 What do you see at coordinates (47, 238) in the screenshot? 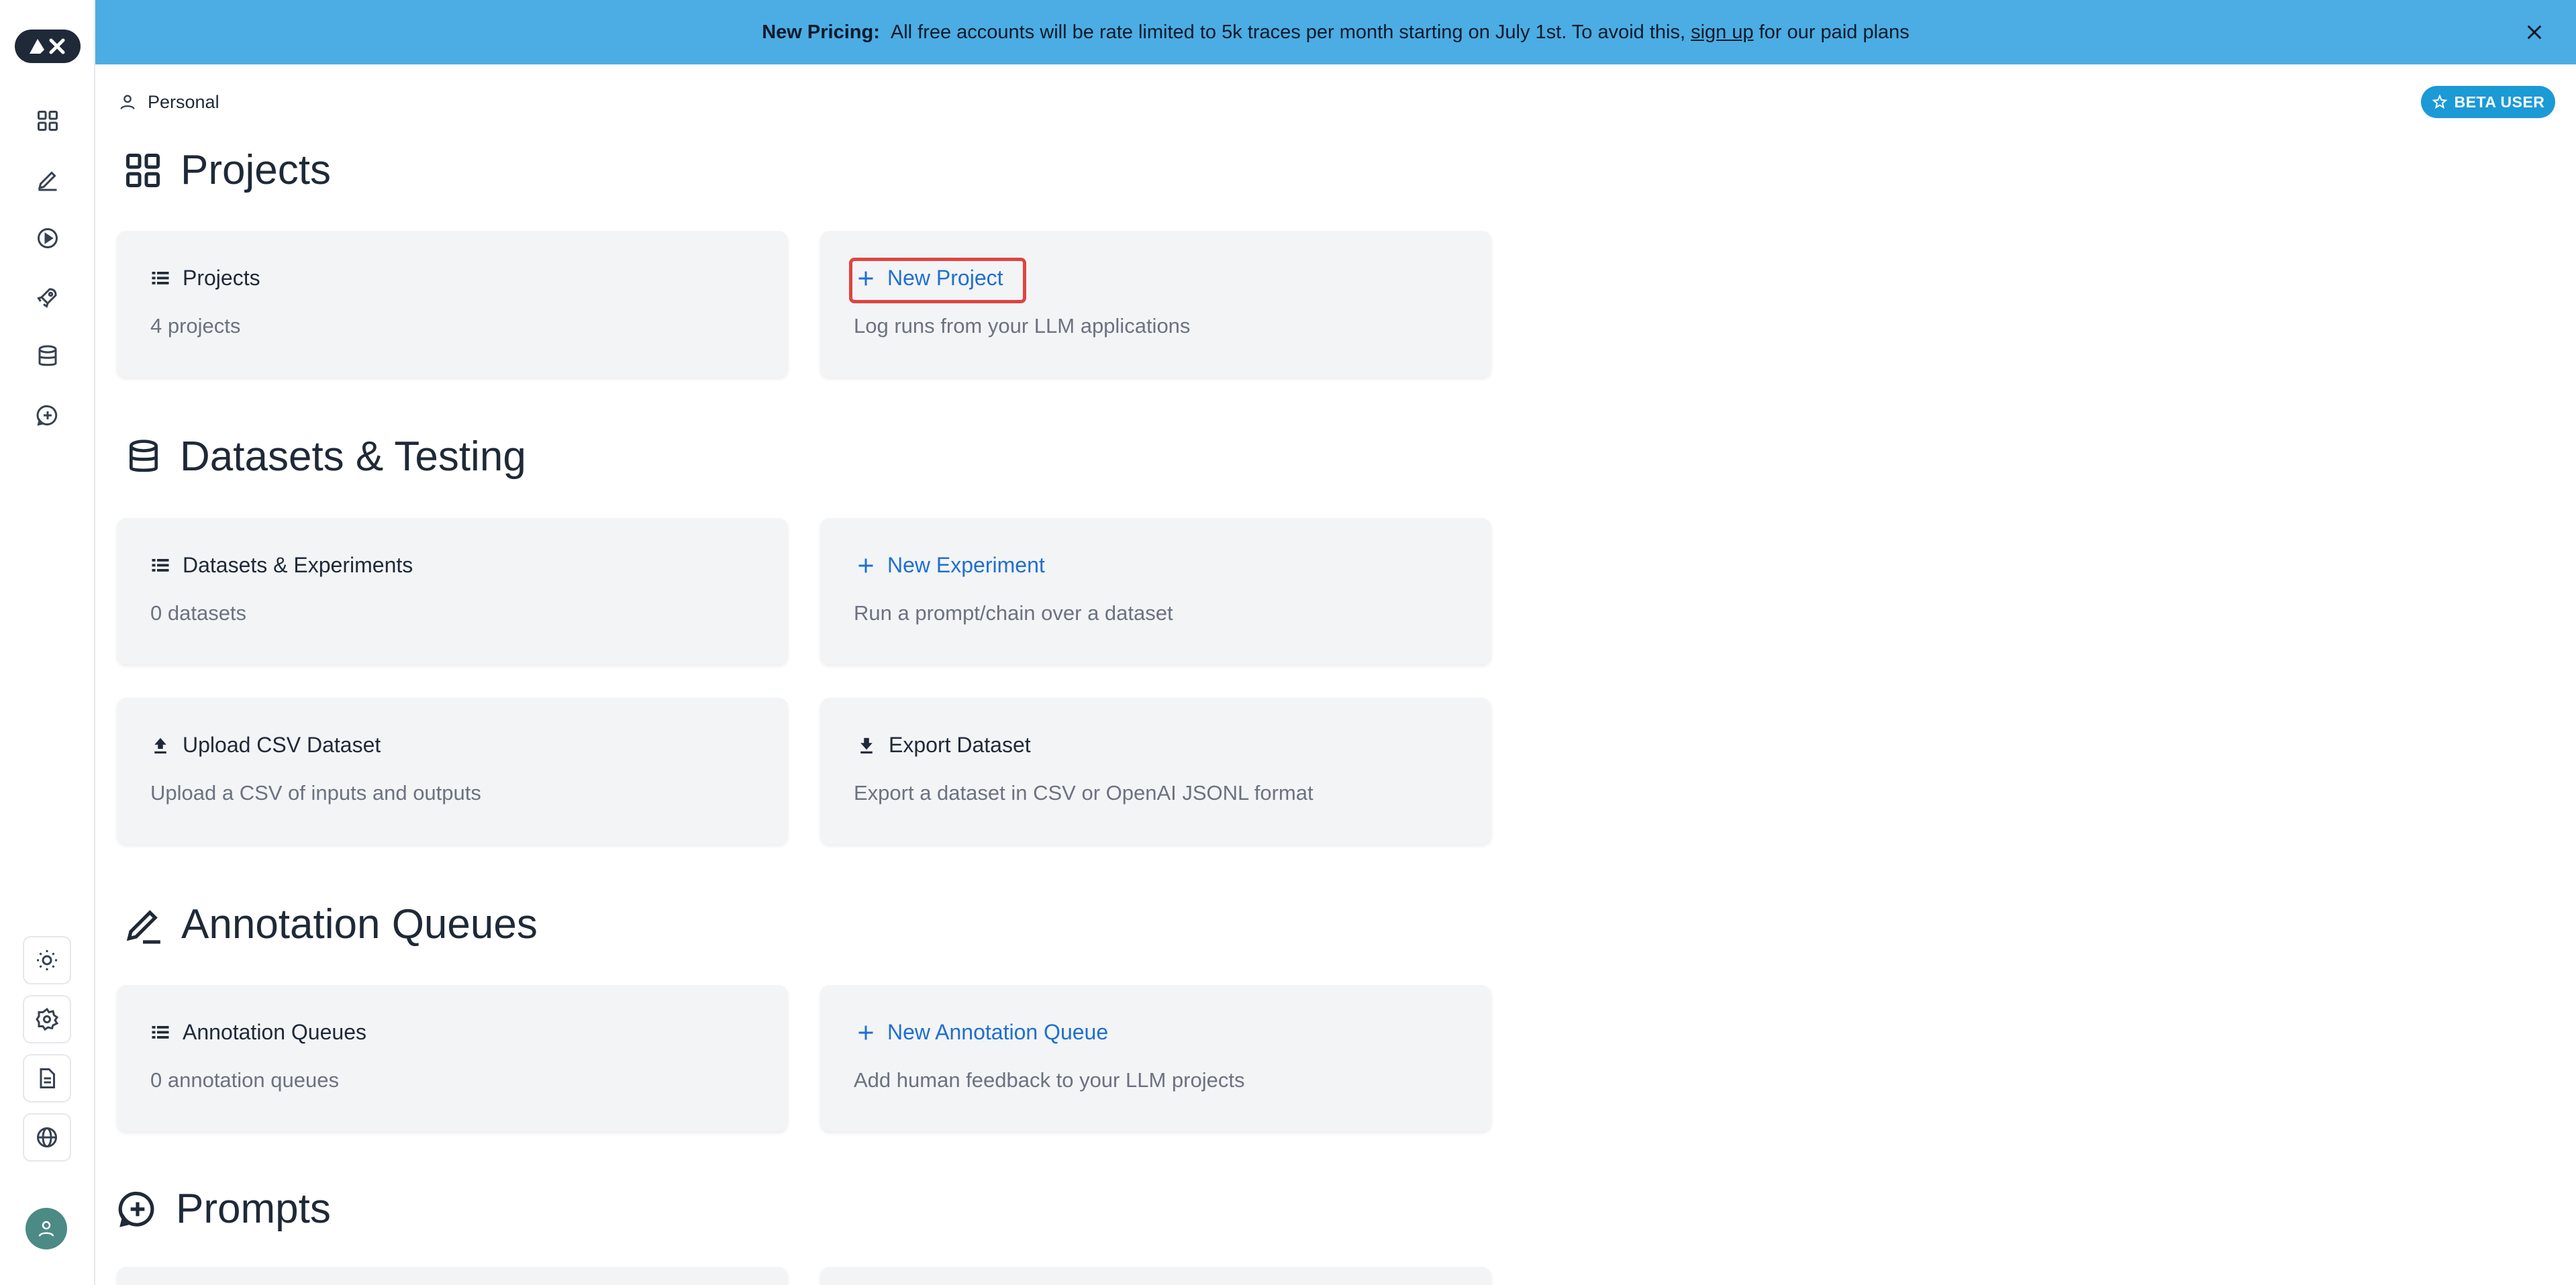
I see `play-circle-icon` at bounding box center [47, 238].